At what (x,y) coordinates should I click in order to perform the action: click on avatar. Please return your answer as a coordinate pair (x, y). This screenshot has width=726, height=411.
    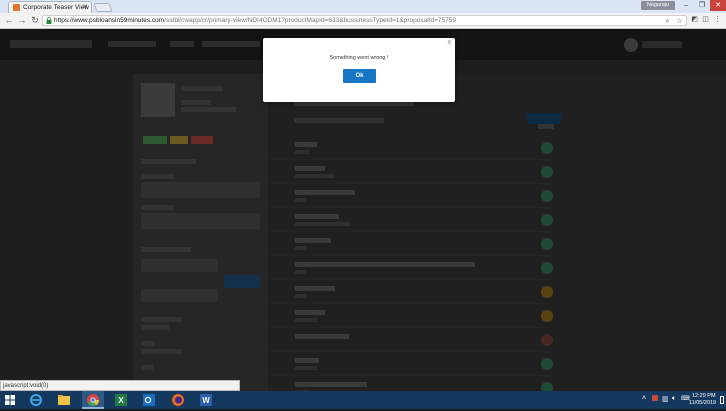
    Looking at the image, I should click on (631, 45).